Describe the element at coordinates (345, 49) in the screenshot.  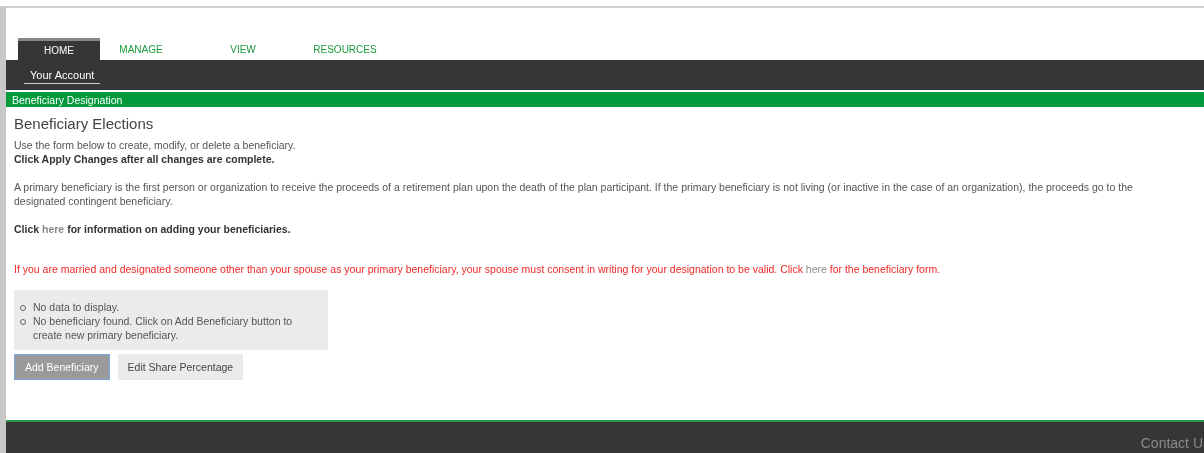
I see `nav-tab: RESOURCES` at that location.